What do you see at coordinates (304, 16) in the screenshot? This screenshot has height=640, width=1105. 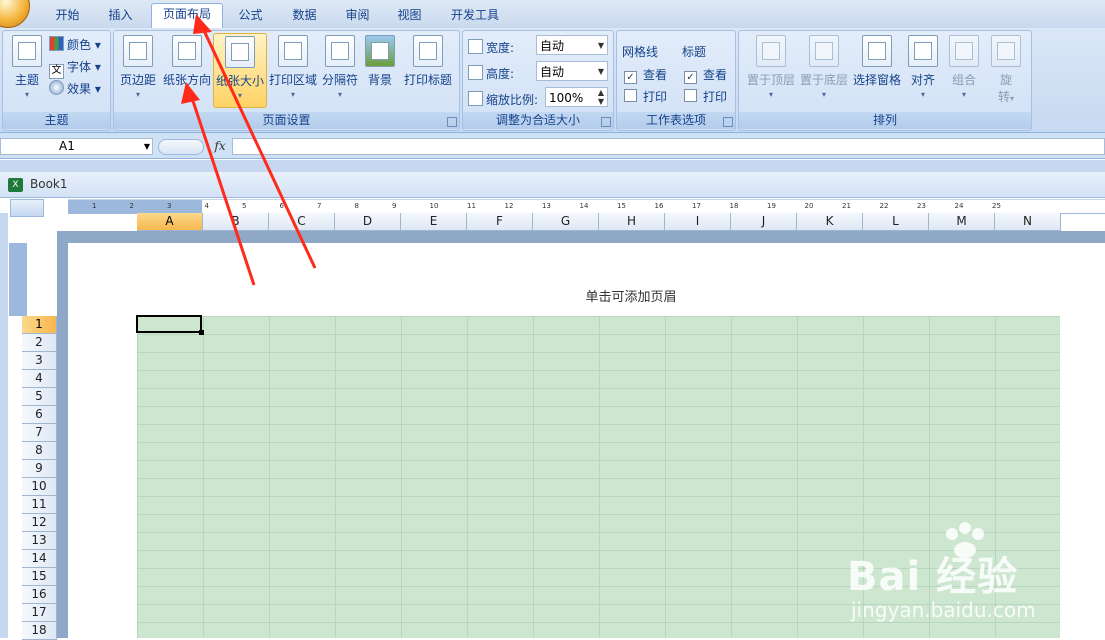 I see `tab-data: 数据` at bounding box center [304, 16].